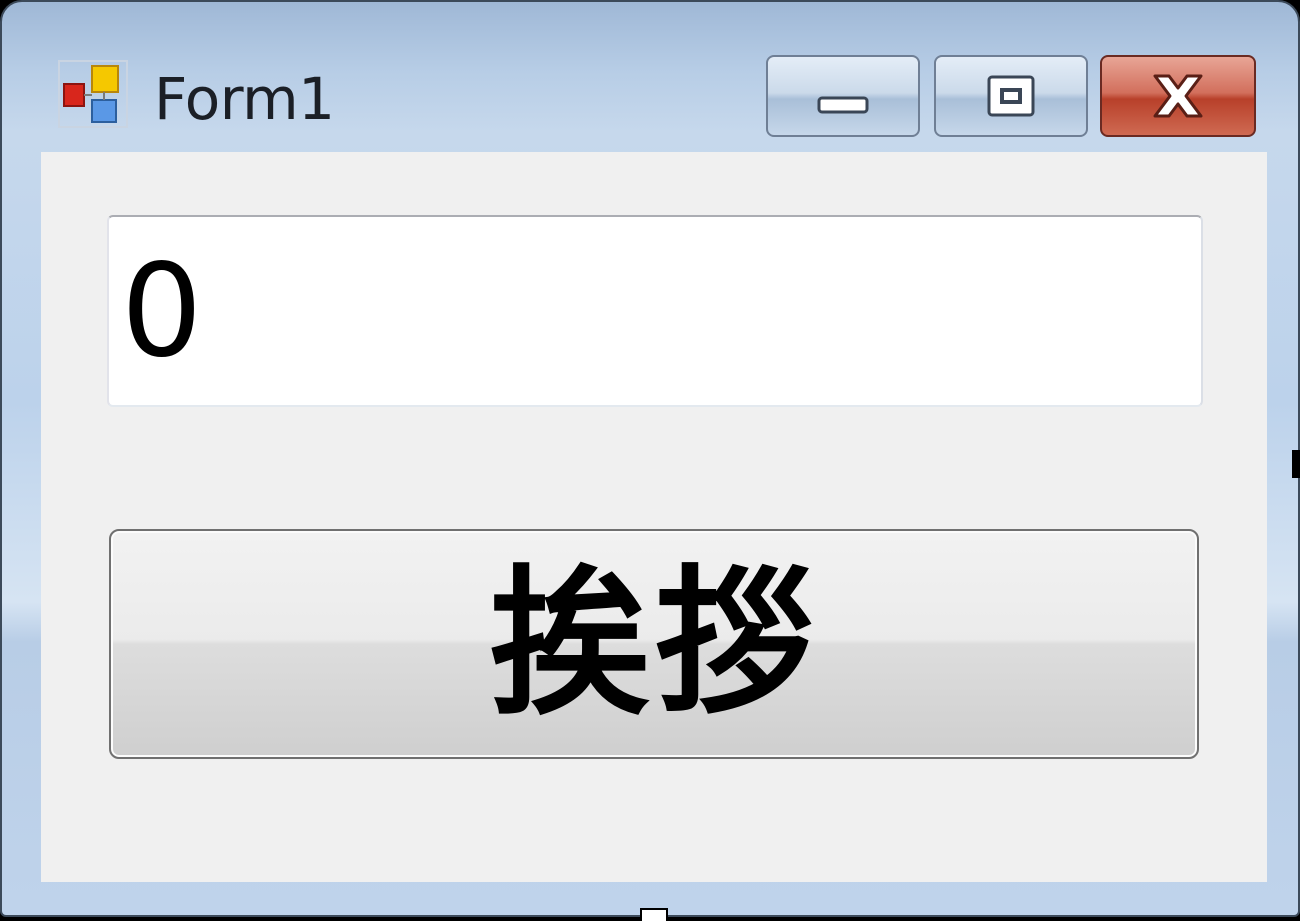 This screenshot has width=1300, height=921. Describe the element at coordinates (244, 99) in the screenshot. I see `window-title: Form1` at that location.